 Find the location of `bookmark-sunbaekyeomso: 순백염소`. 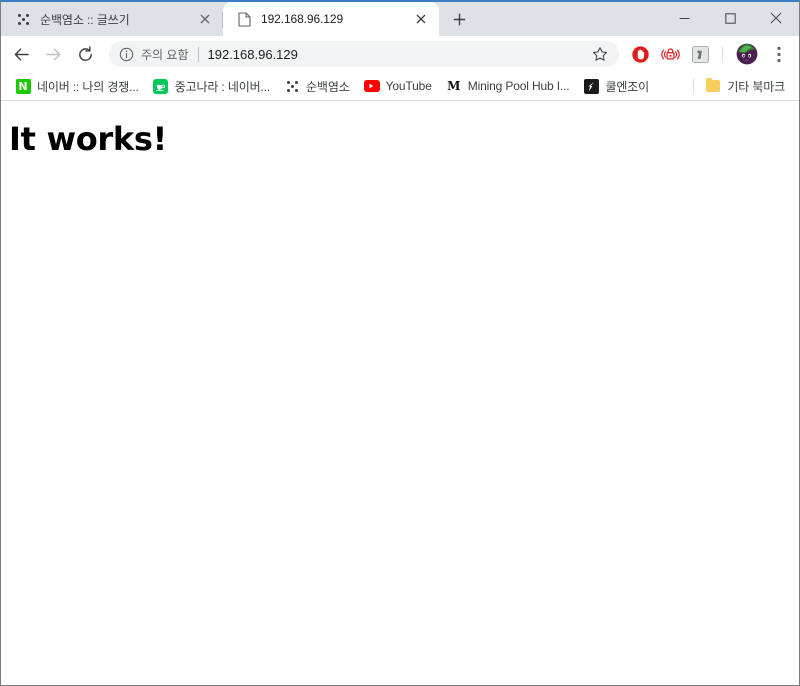

bookmark-sunbaekyeomso: 순백염소 is located at coordinates (317, 86).